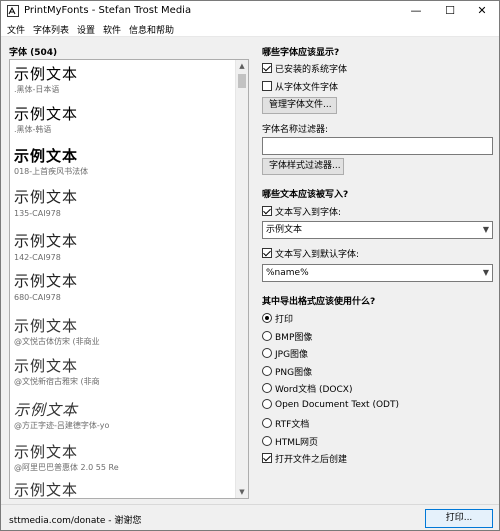 This screenshot has width=500, height=531. I want to click on minimize-button: —, so click(416, 11).